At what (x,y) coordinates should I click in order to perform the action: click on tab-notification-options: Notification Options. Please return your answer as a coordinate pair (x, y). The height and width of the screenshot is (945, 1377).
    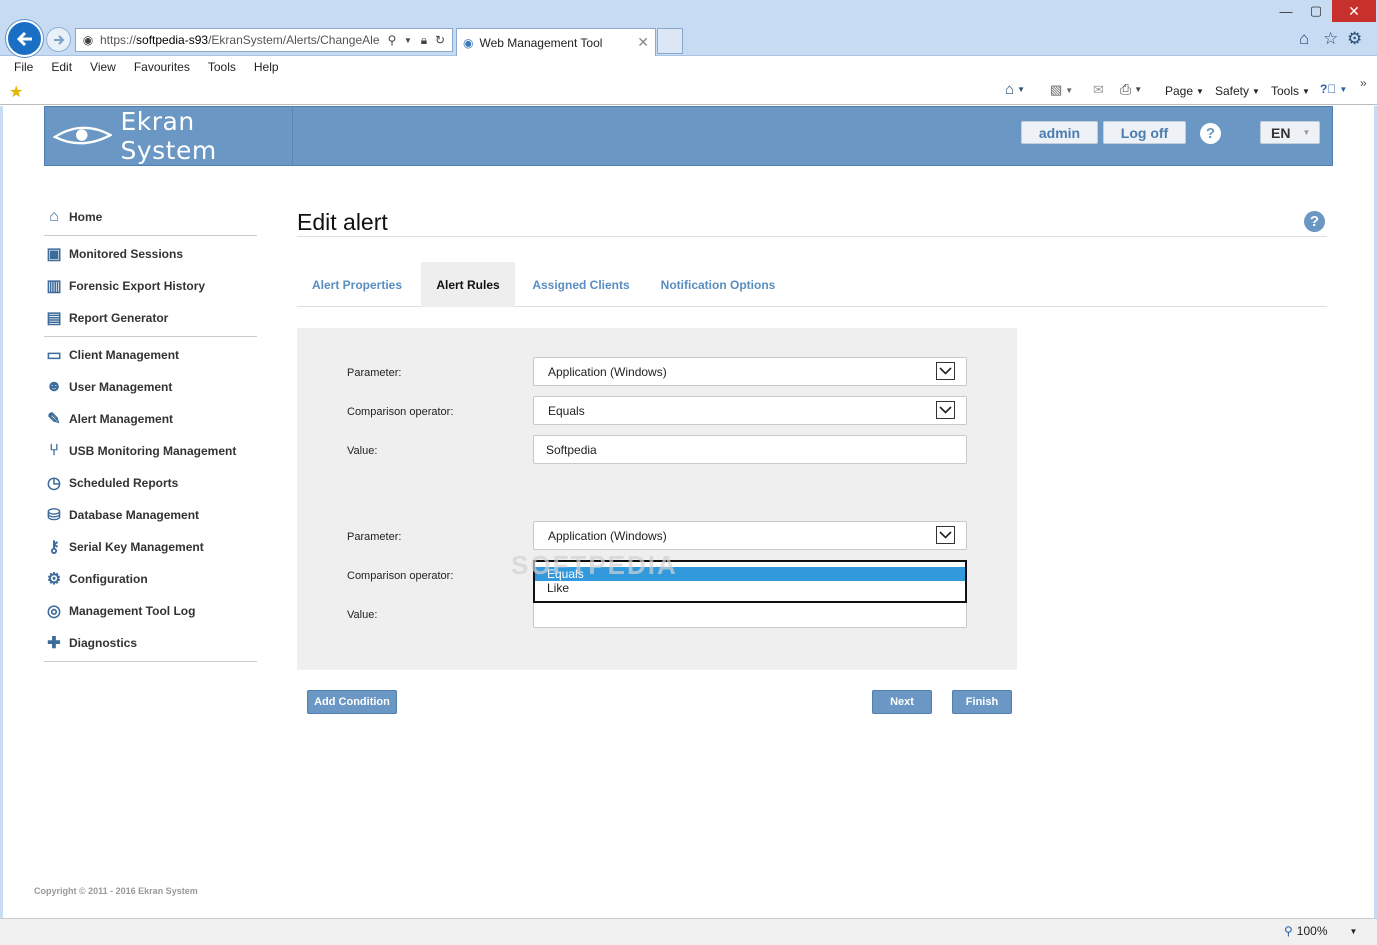
    Looking at the image, I should click on (718, 284).